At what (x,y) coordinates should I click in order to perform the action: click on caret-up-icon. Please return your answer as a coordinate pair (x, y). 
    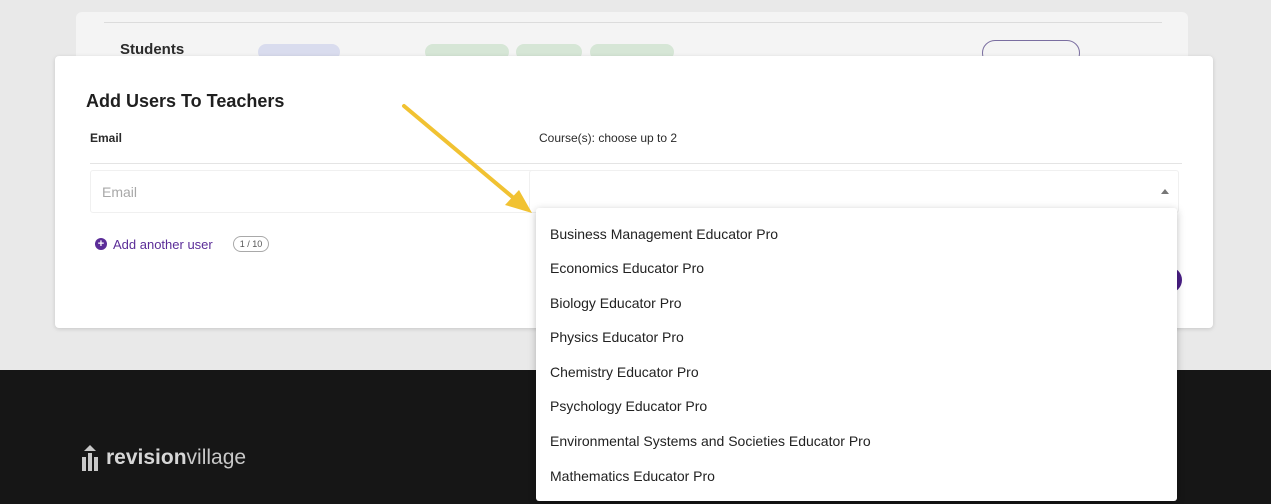
    Looking at the image, I should click on (1165, 191).